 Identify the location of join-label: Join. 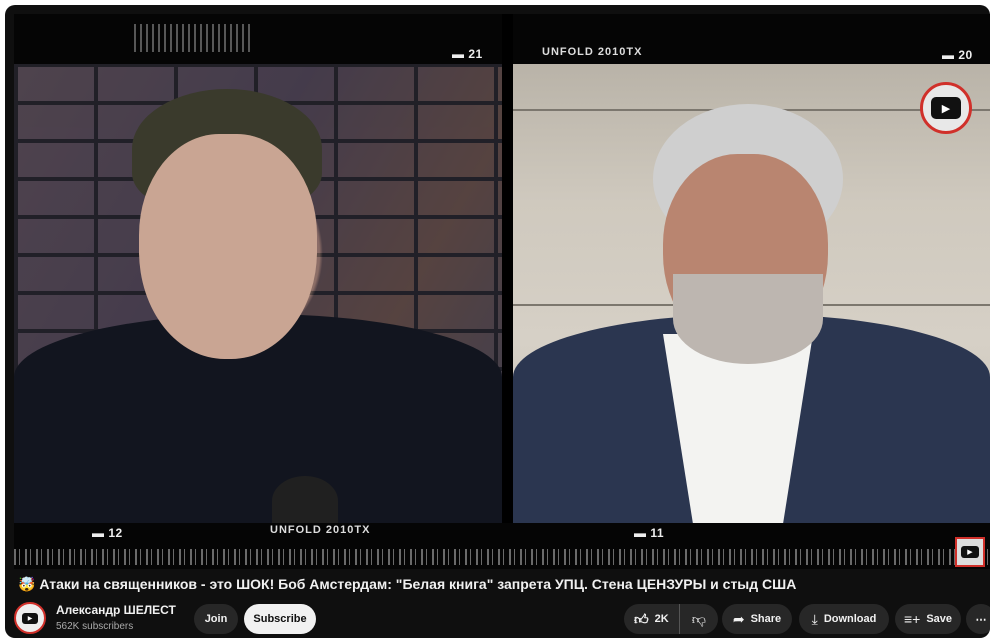
(216, 619).